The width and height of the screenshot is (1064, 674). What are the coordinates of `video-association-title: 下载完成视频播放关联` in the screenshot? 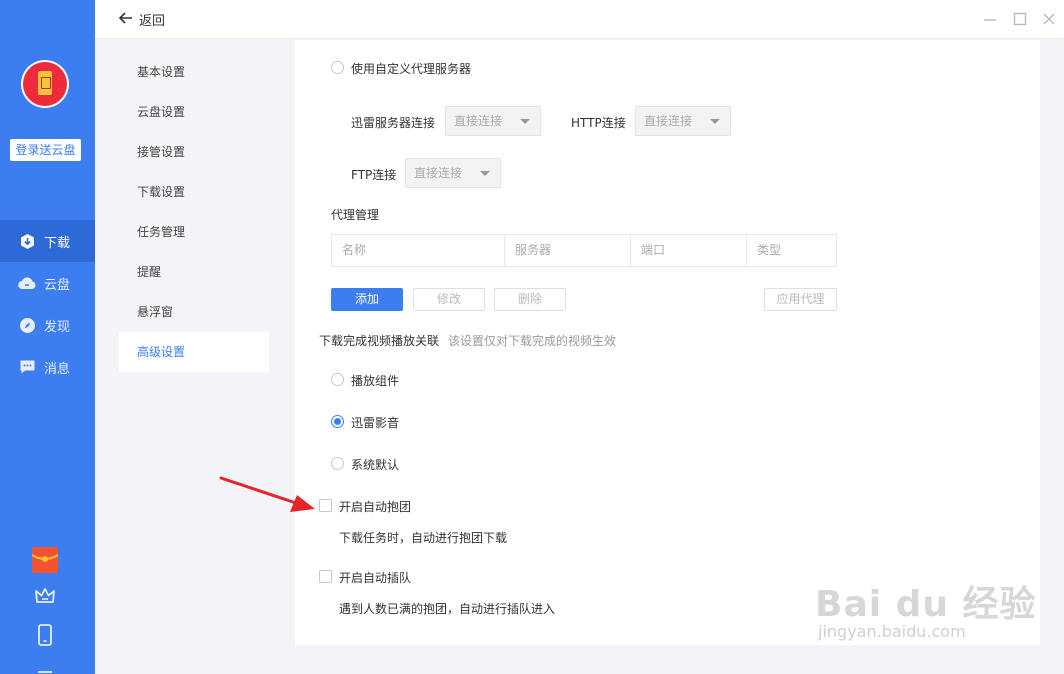 It's located at (379, 341).